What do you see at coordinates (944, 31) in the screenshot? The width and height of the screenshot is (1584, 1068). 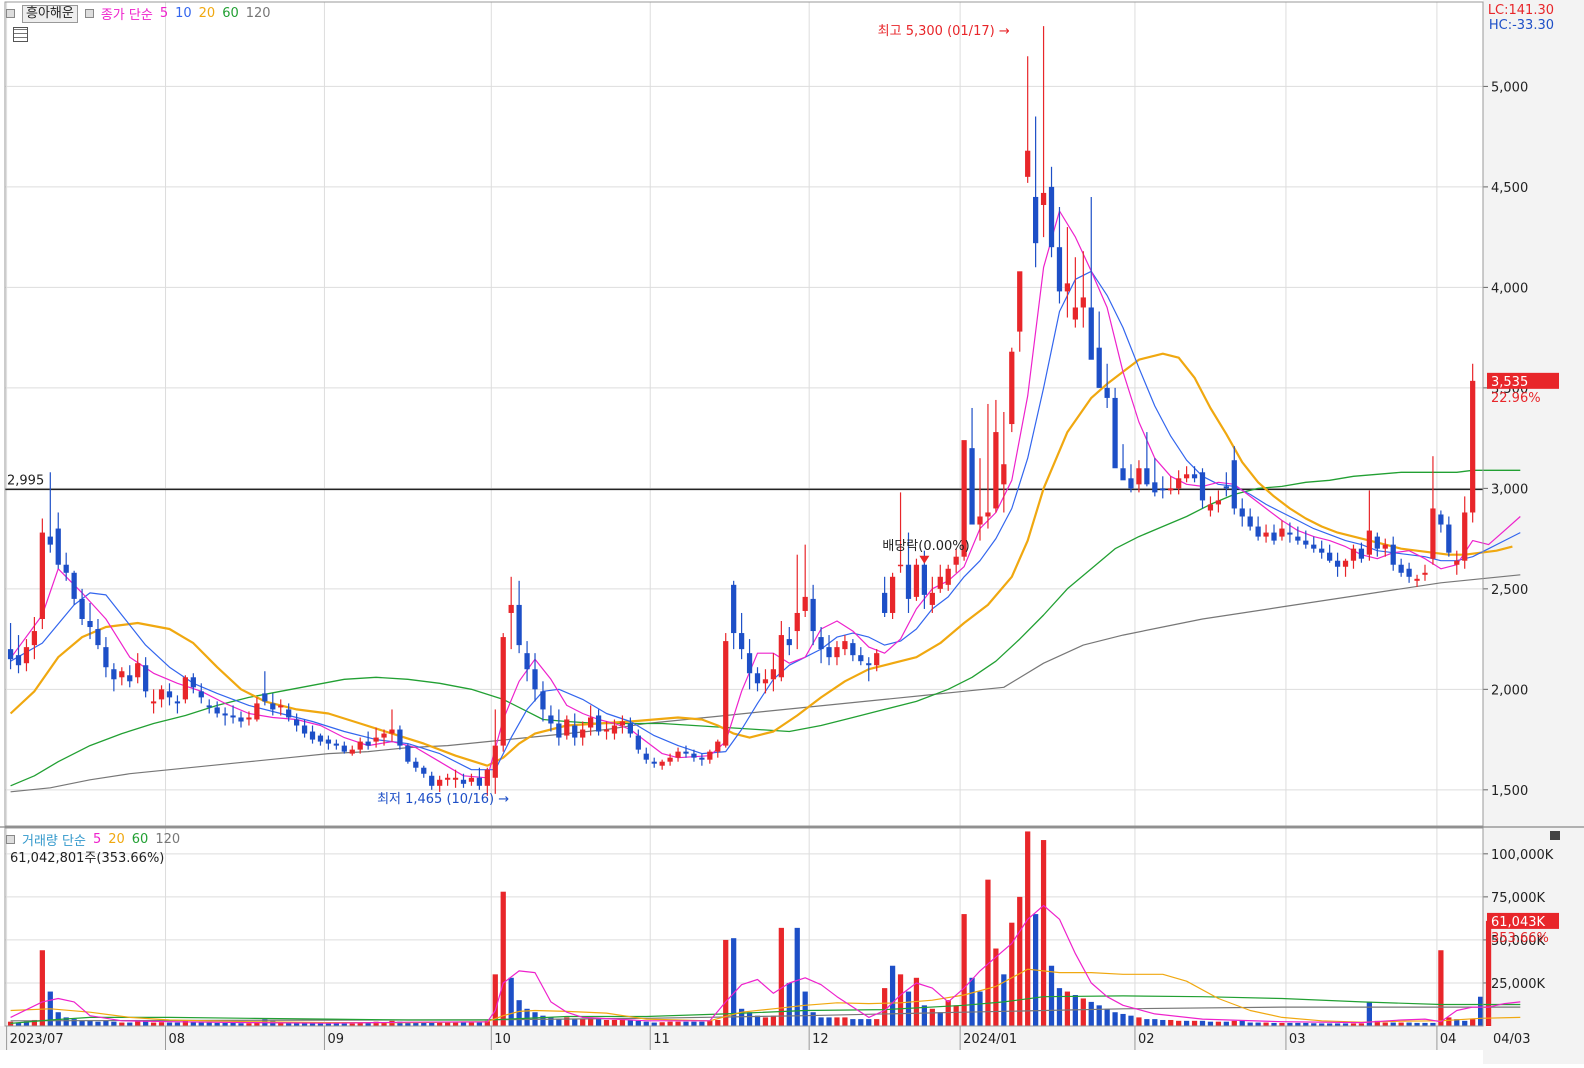 I see `high-annotation: 최고 5,300 (01/17) →` at bounding box center [944, 31].